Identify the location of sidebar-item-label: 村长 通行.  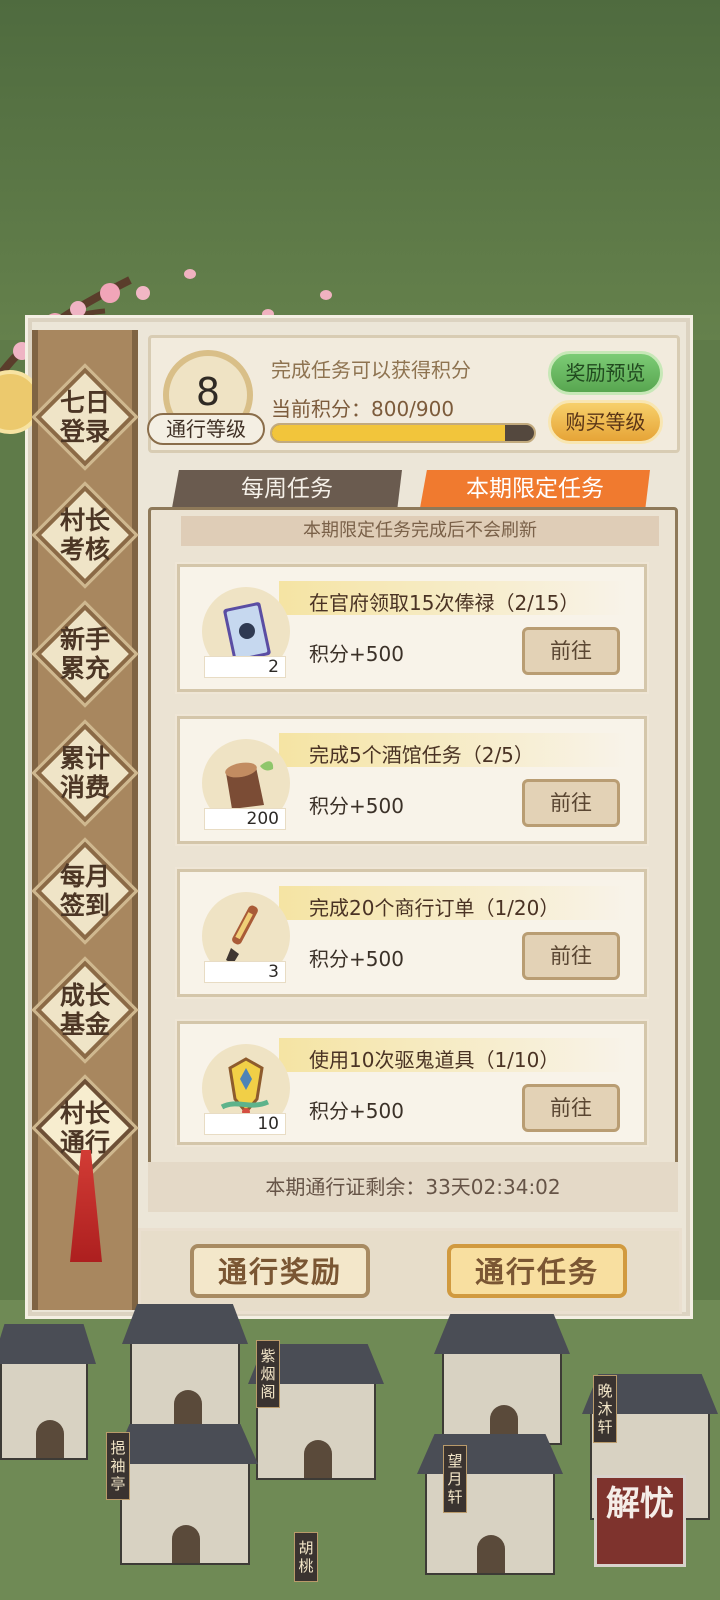
(84, 1128).